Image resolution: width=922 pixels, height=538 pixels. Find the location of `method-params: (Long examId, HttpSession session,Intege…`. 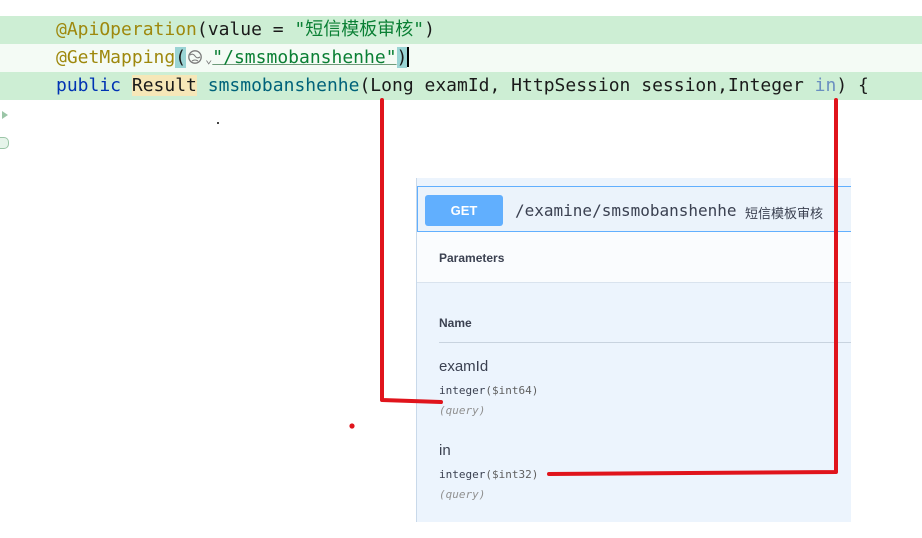

method-params: (Long examId, HttpSession session,Intege… is located at coordinates (587, 85).